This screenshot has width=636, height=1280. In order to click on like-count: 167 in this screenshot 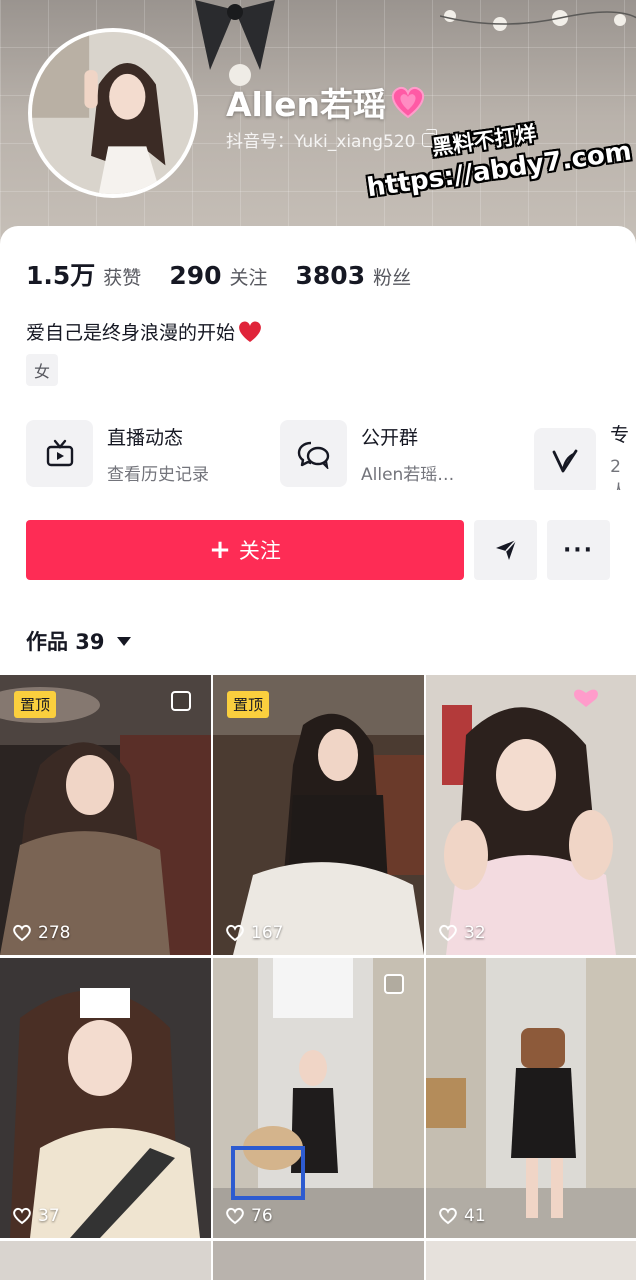, I will do `click(254, 933)`.